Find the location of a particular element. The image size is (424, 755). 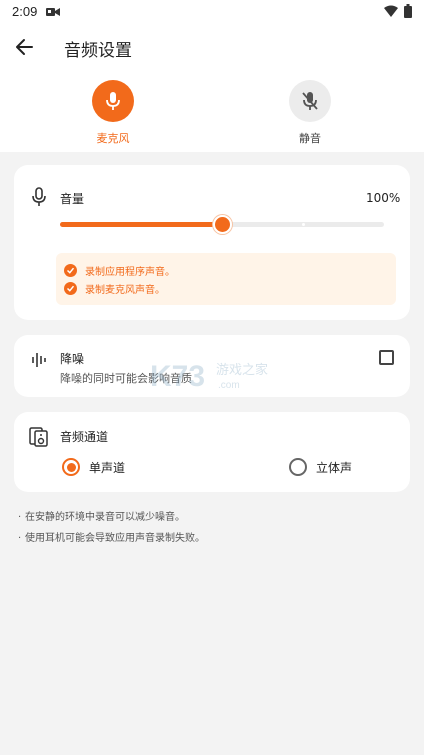

volume-slider-fill is located at coordinates (141, 224).